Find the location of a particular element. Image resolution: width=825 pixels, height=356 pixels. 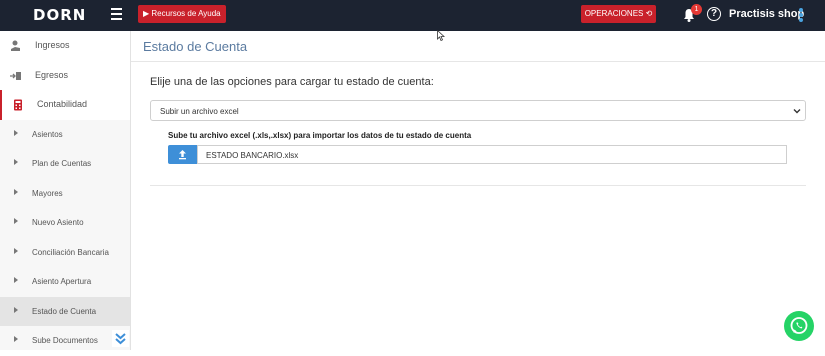

sidebar-item-label: Mayores is located at coordinates (47, 193).